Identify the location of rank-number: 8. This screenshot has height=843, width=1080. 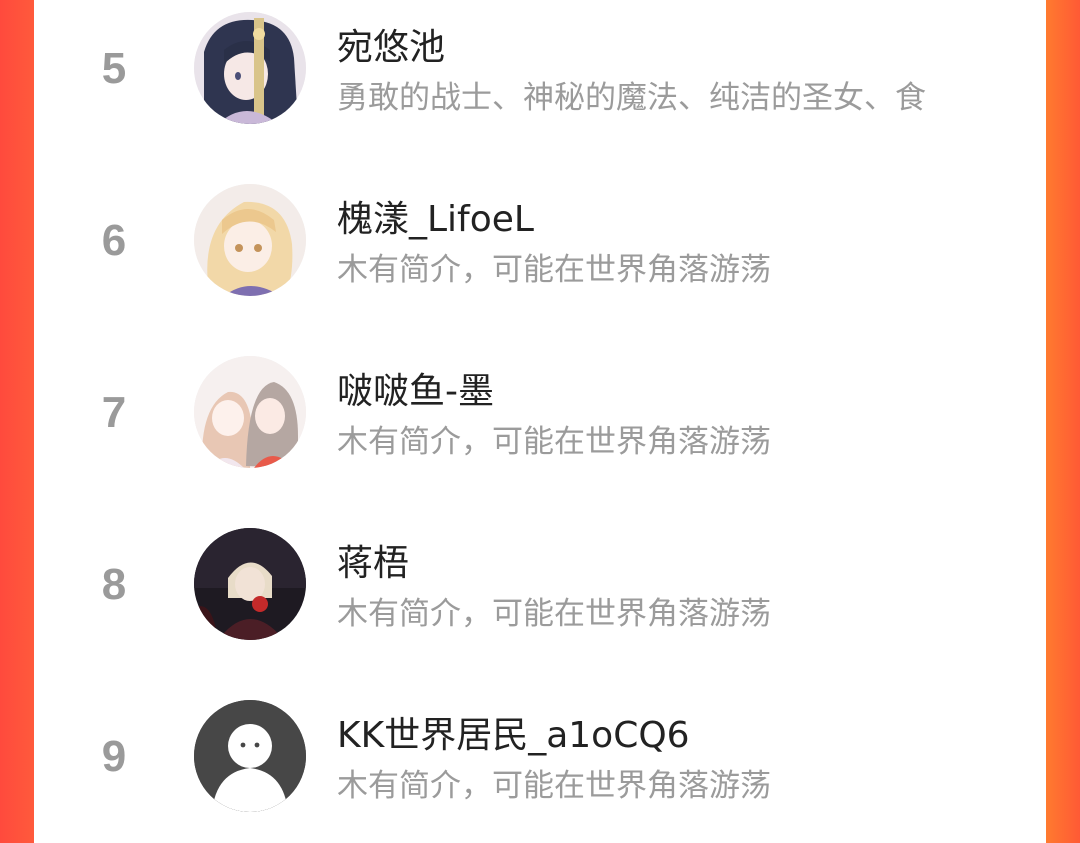
(114, 584).